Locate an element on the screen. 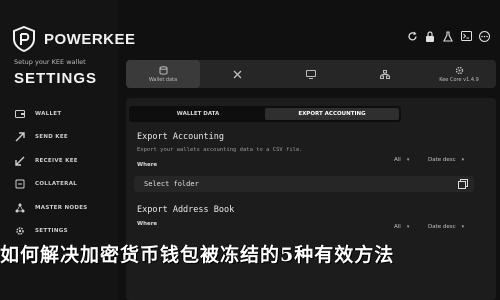  sidebar-item-label: WALLET is located at coordinates (48, 113).